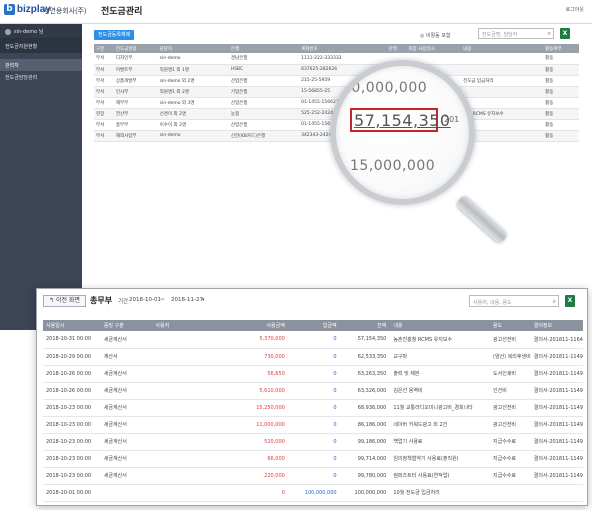 The height and width of the screenshot is (510, 592). I want to click on column-header: 사용일시, so click(72, 325).